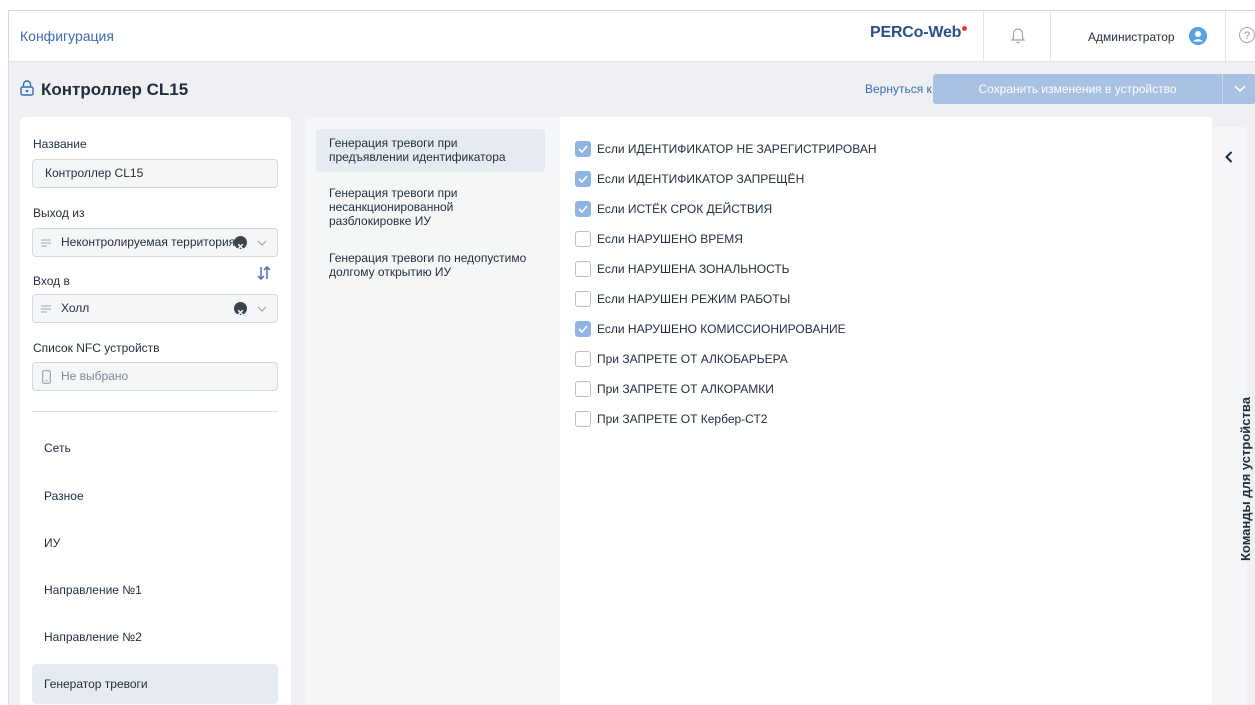  Describe the element at coordinates (155, 173) in the screenshot. I see `name-field: Контроллер CL15` at that location.